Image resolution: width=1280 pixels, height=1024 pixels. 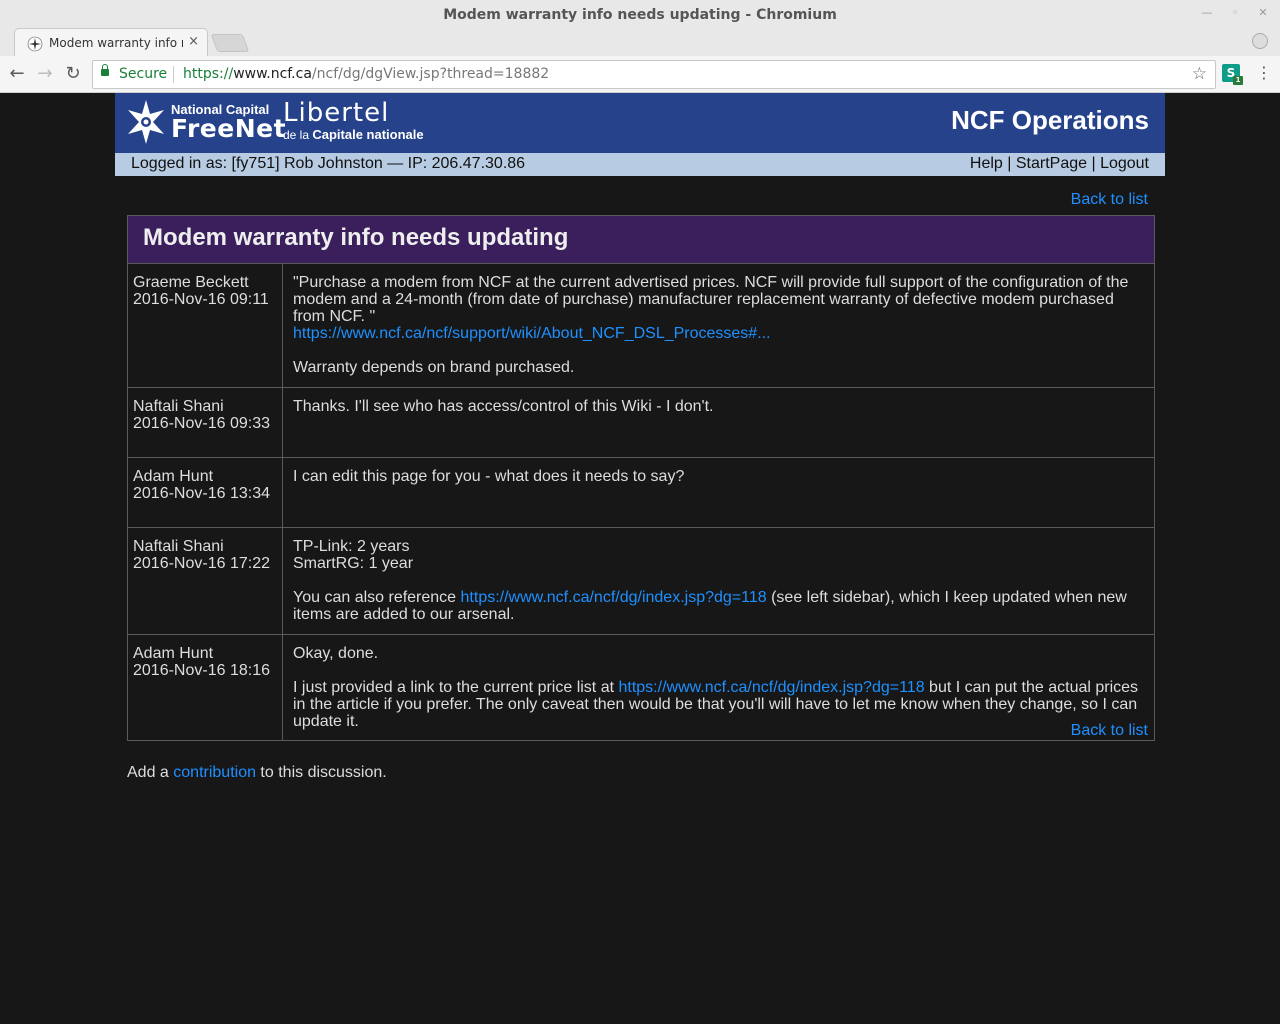 What do you see at coordinates (272, 74) in the screenshot?
I see `url-host: www.ncf.ca` at bounding box center [272, 74].